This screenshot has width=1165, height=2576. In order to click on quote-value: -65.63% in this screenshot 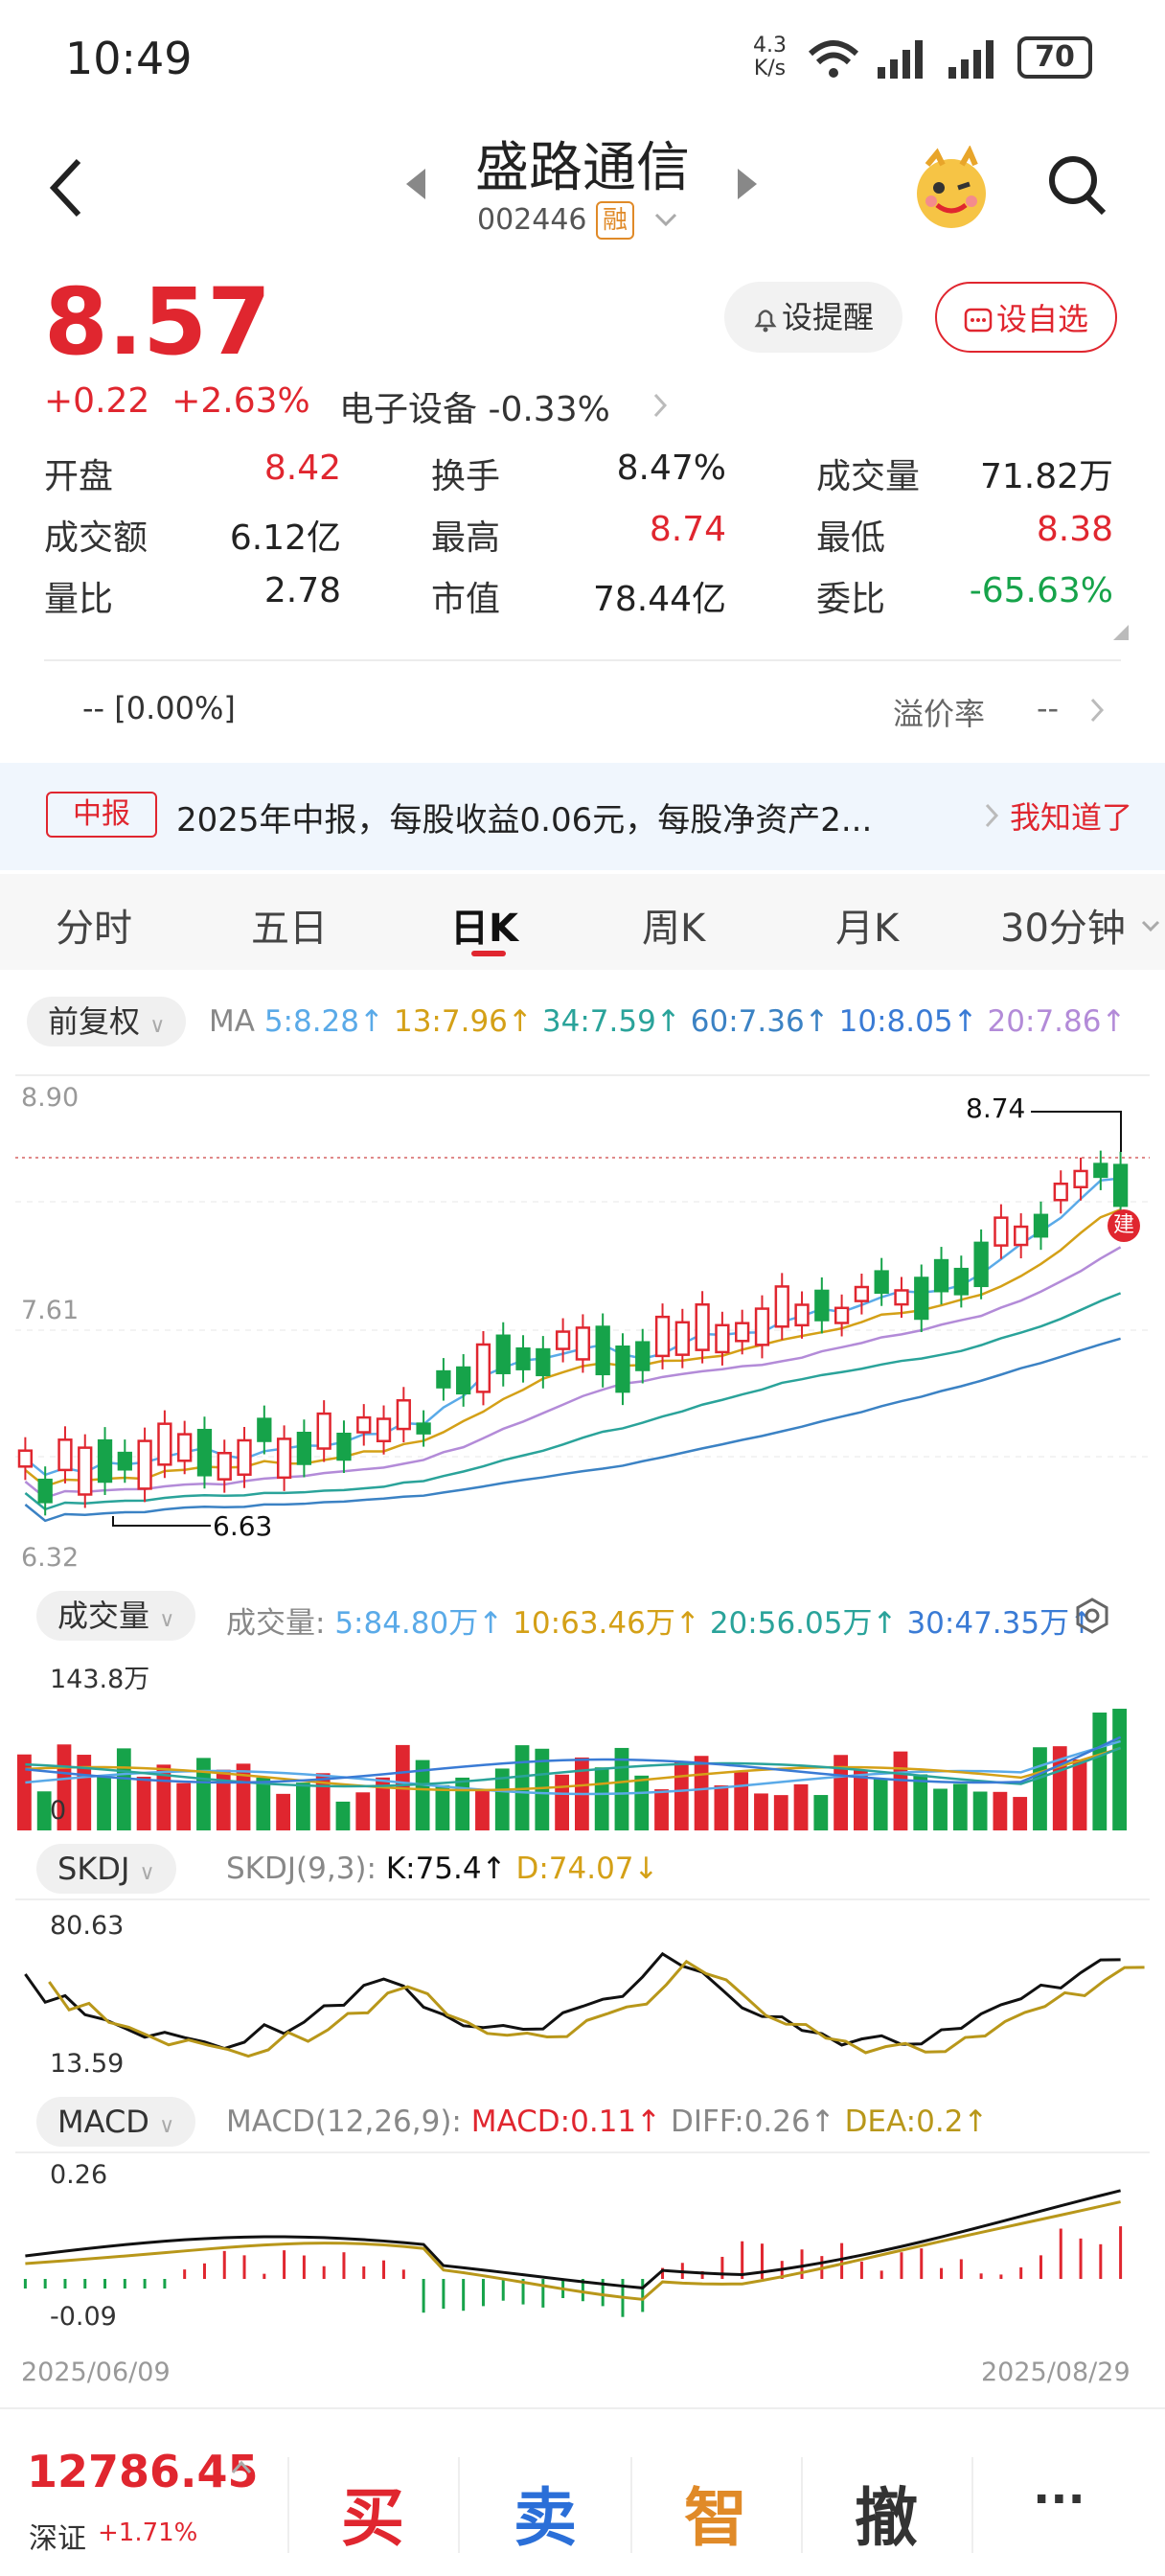, I will do `click(1041, 590)`.